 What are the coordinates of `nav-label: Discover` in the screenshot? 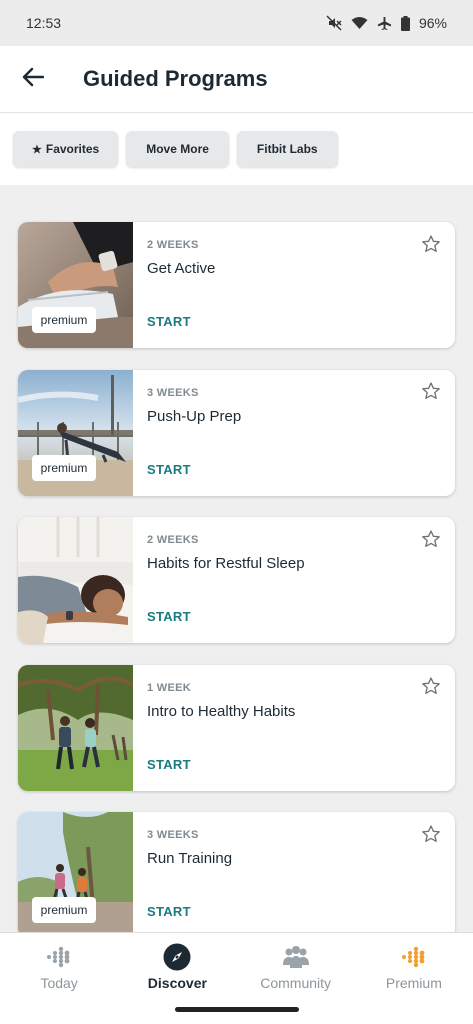 It's located at (177, 983).